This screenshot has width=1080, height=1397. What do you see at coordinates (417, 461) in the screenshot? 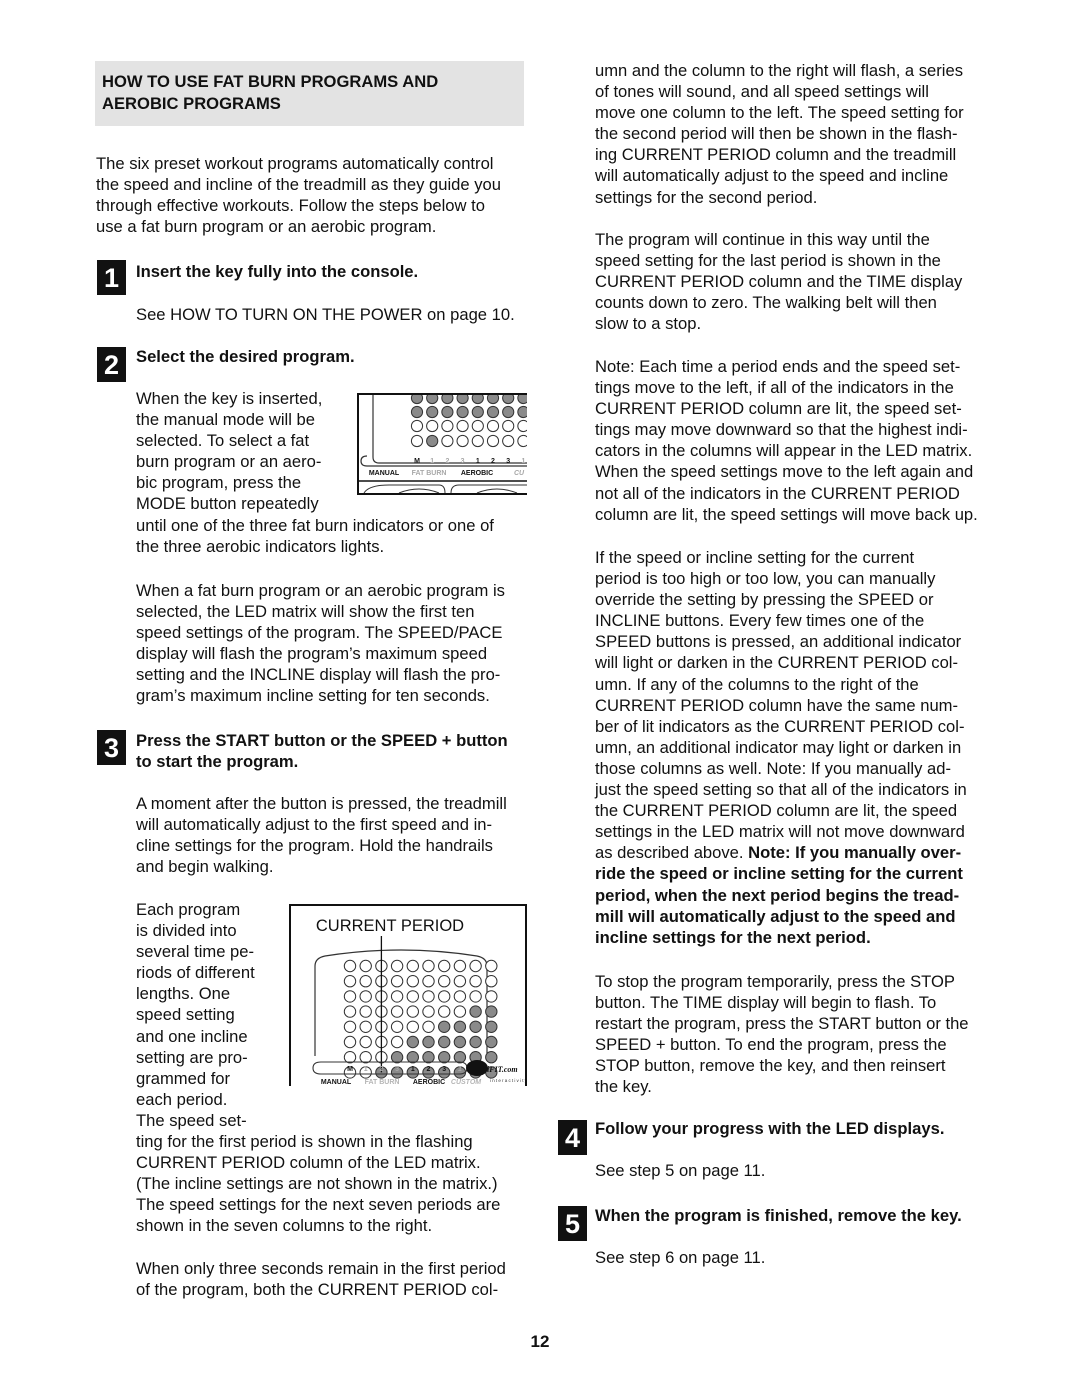
I see `indicator-label: M` at bounding box center [417, 461].